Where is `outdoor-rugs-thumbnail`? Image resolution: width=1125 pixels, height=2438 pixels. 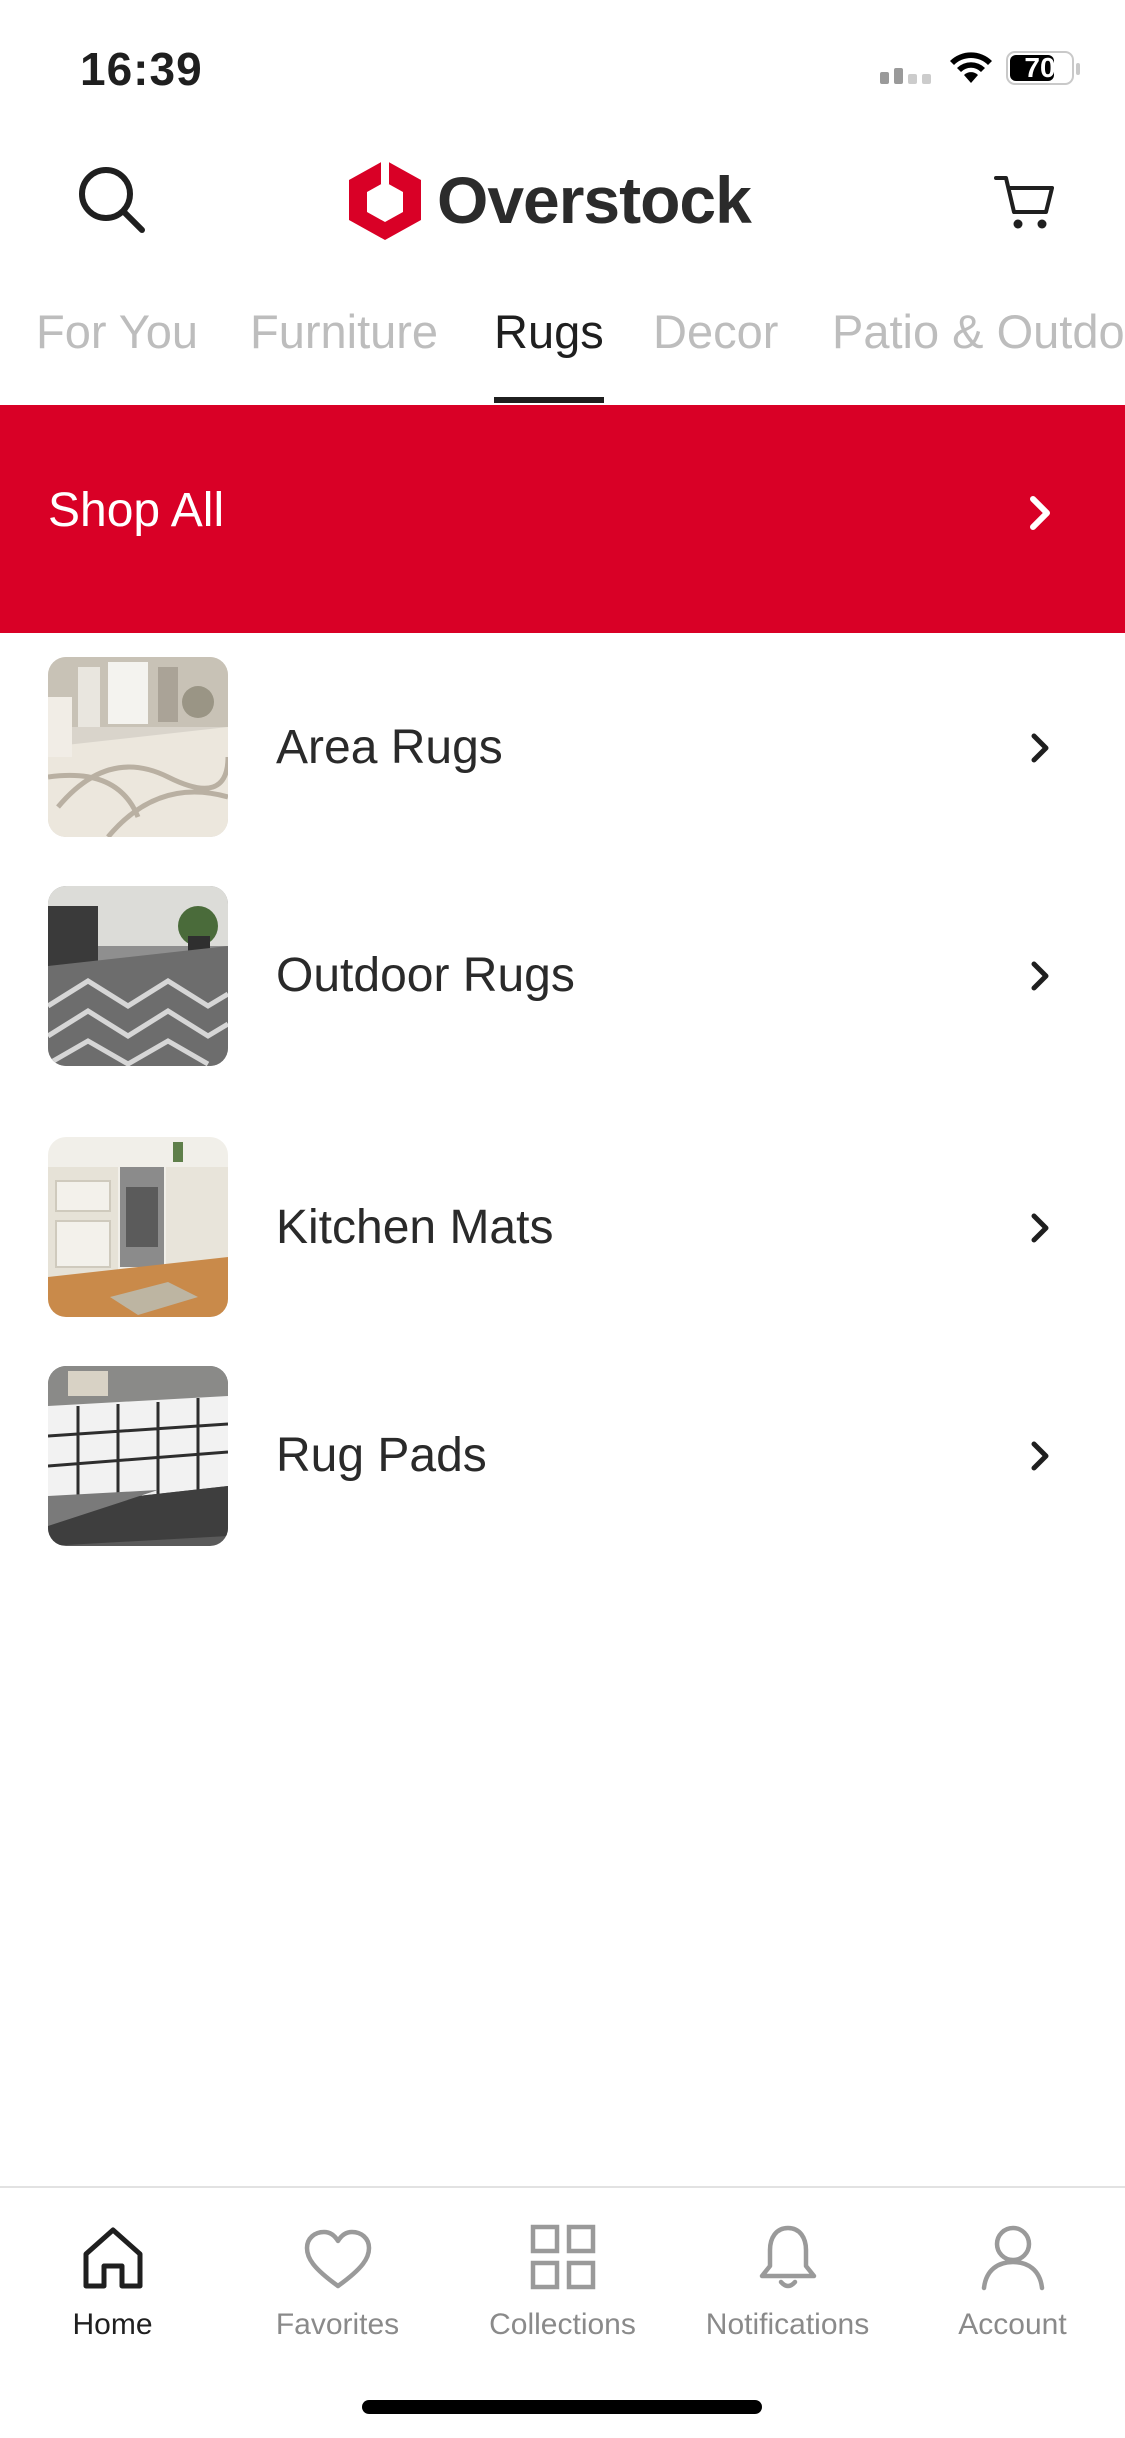
outdoor-rugs-thumbnail is located at coordinates (138, 976).